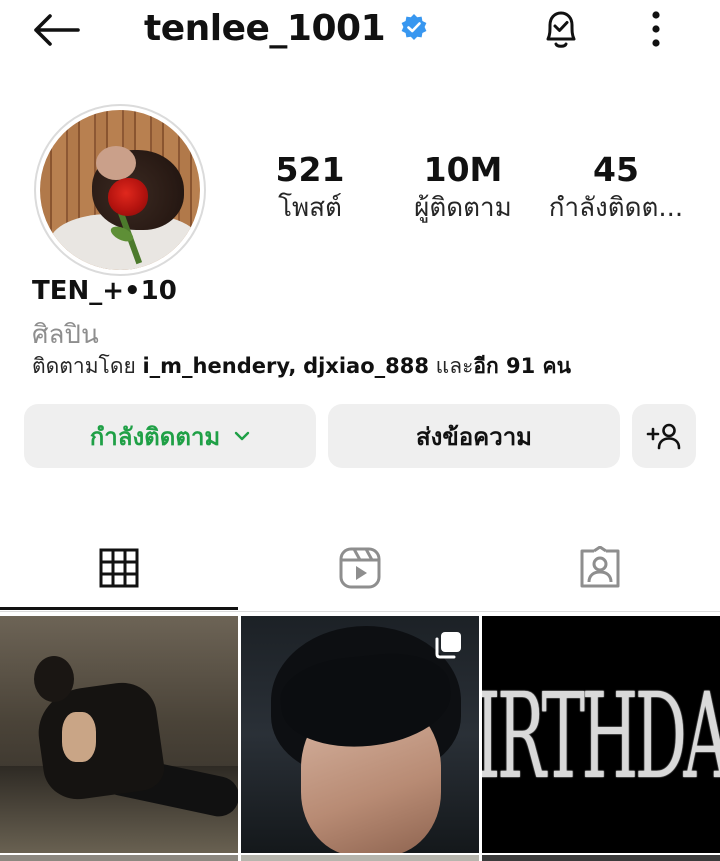  I want to click on tab-tagged, so click(600, 568).